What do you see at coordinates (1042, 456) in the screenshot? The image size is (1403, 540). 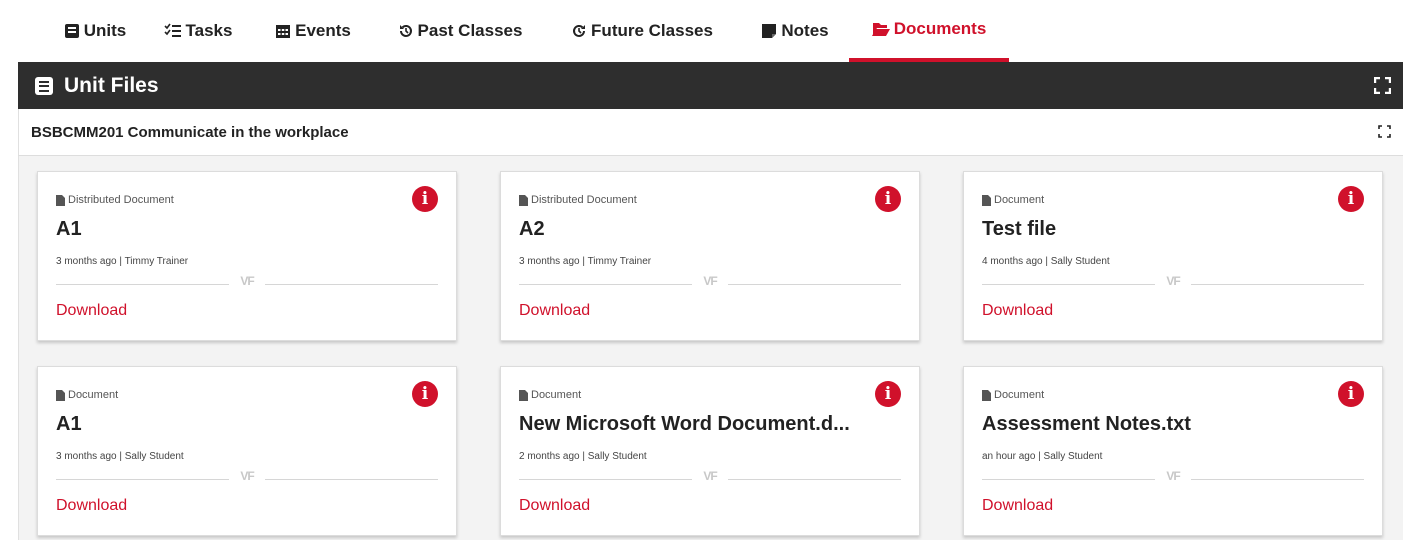 I see `document-meta: an hour ago | Sally Student` at bounding box center [1042, 456].